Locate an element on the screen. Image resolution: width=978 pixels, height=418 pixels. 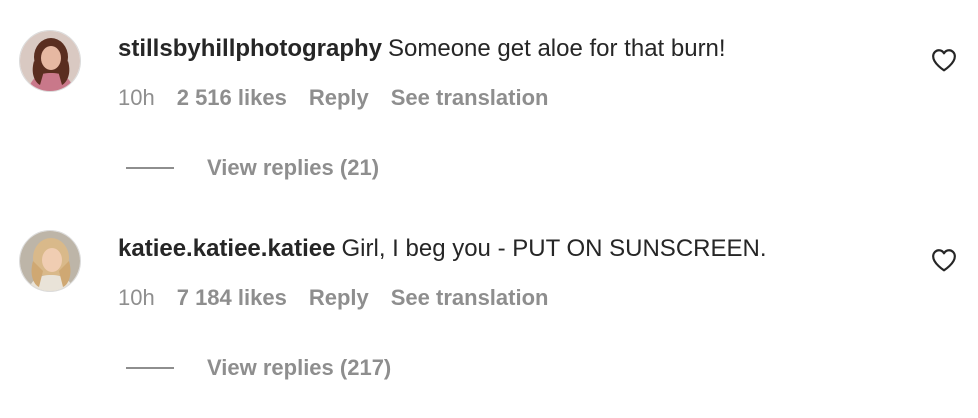
comment-text: Girl, I beg you - PUT ON SUNSCREEN. is located at coordinates (554, 248).